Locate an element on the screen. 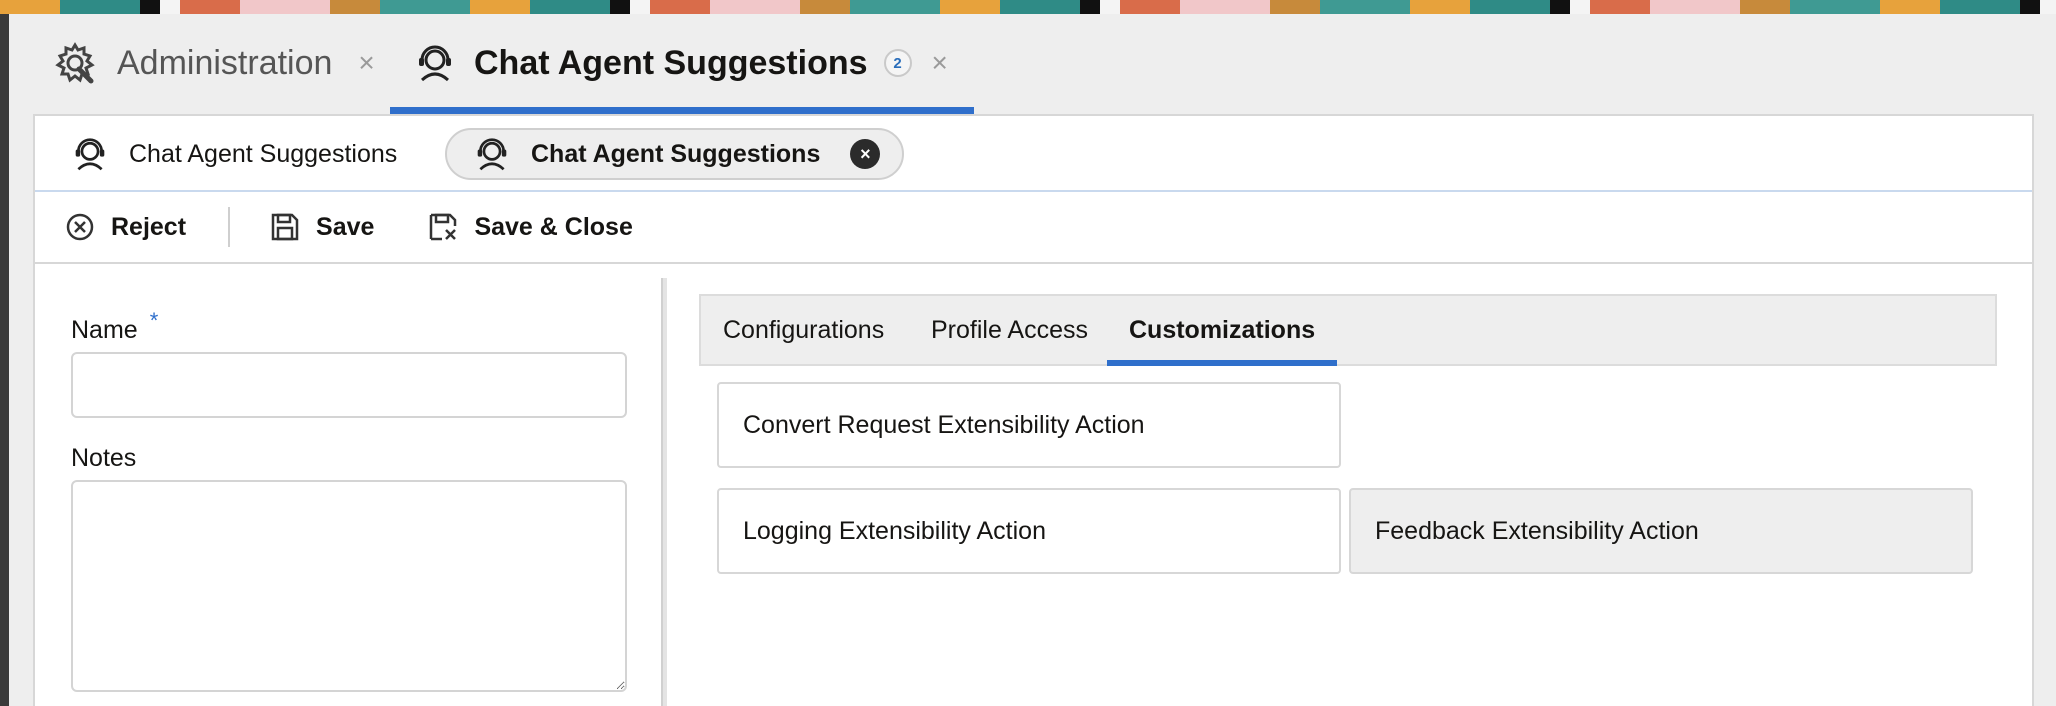 The image size is (2056, 706). required-marker: * is located at coordinates (154, 320).